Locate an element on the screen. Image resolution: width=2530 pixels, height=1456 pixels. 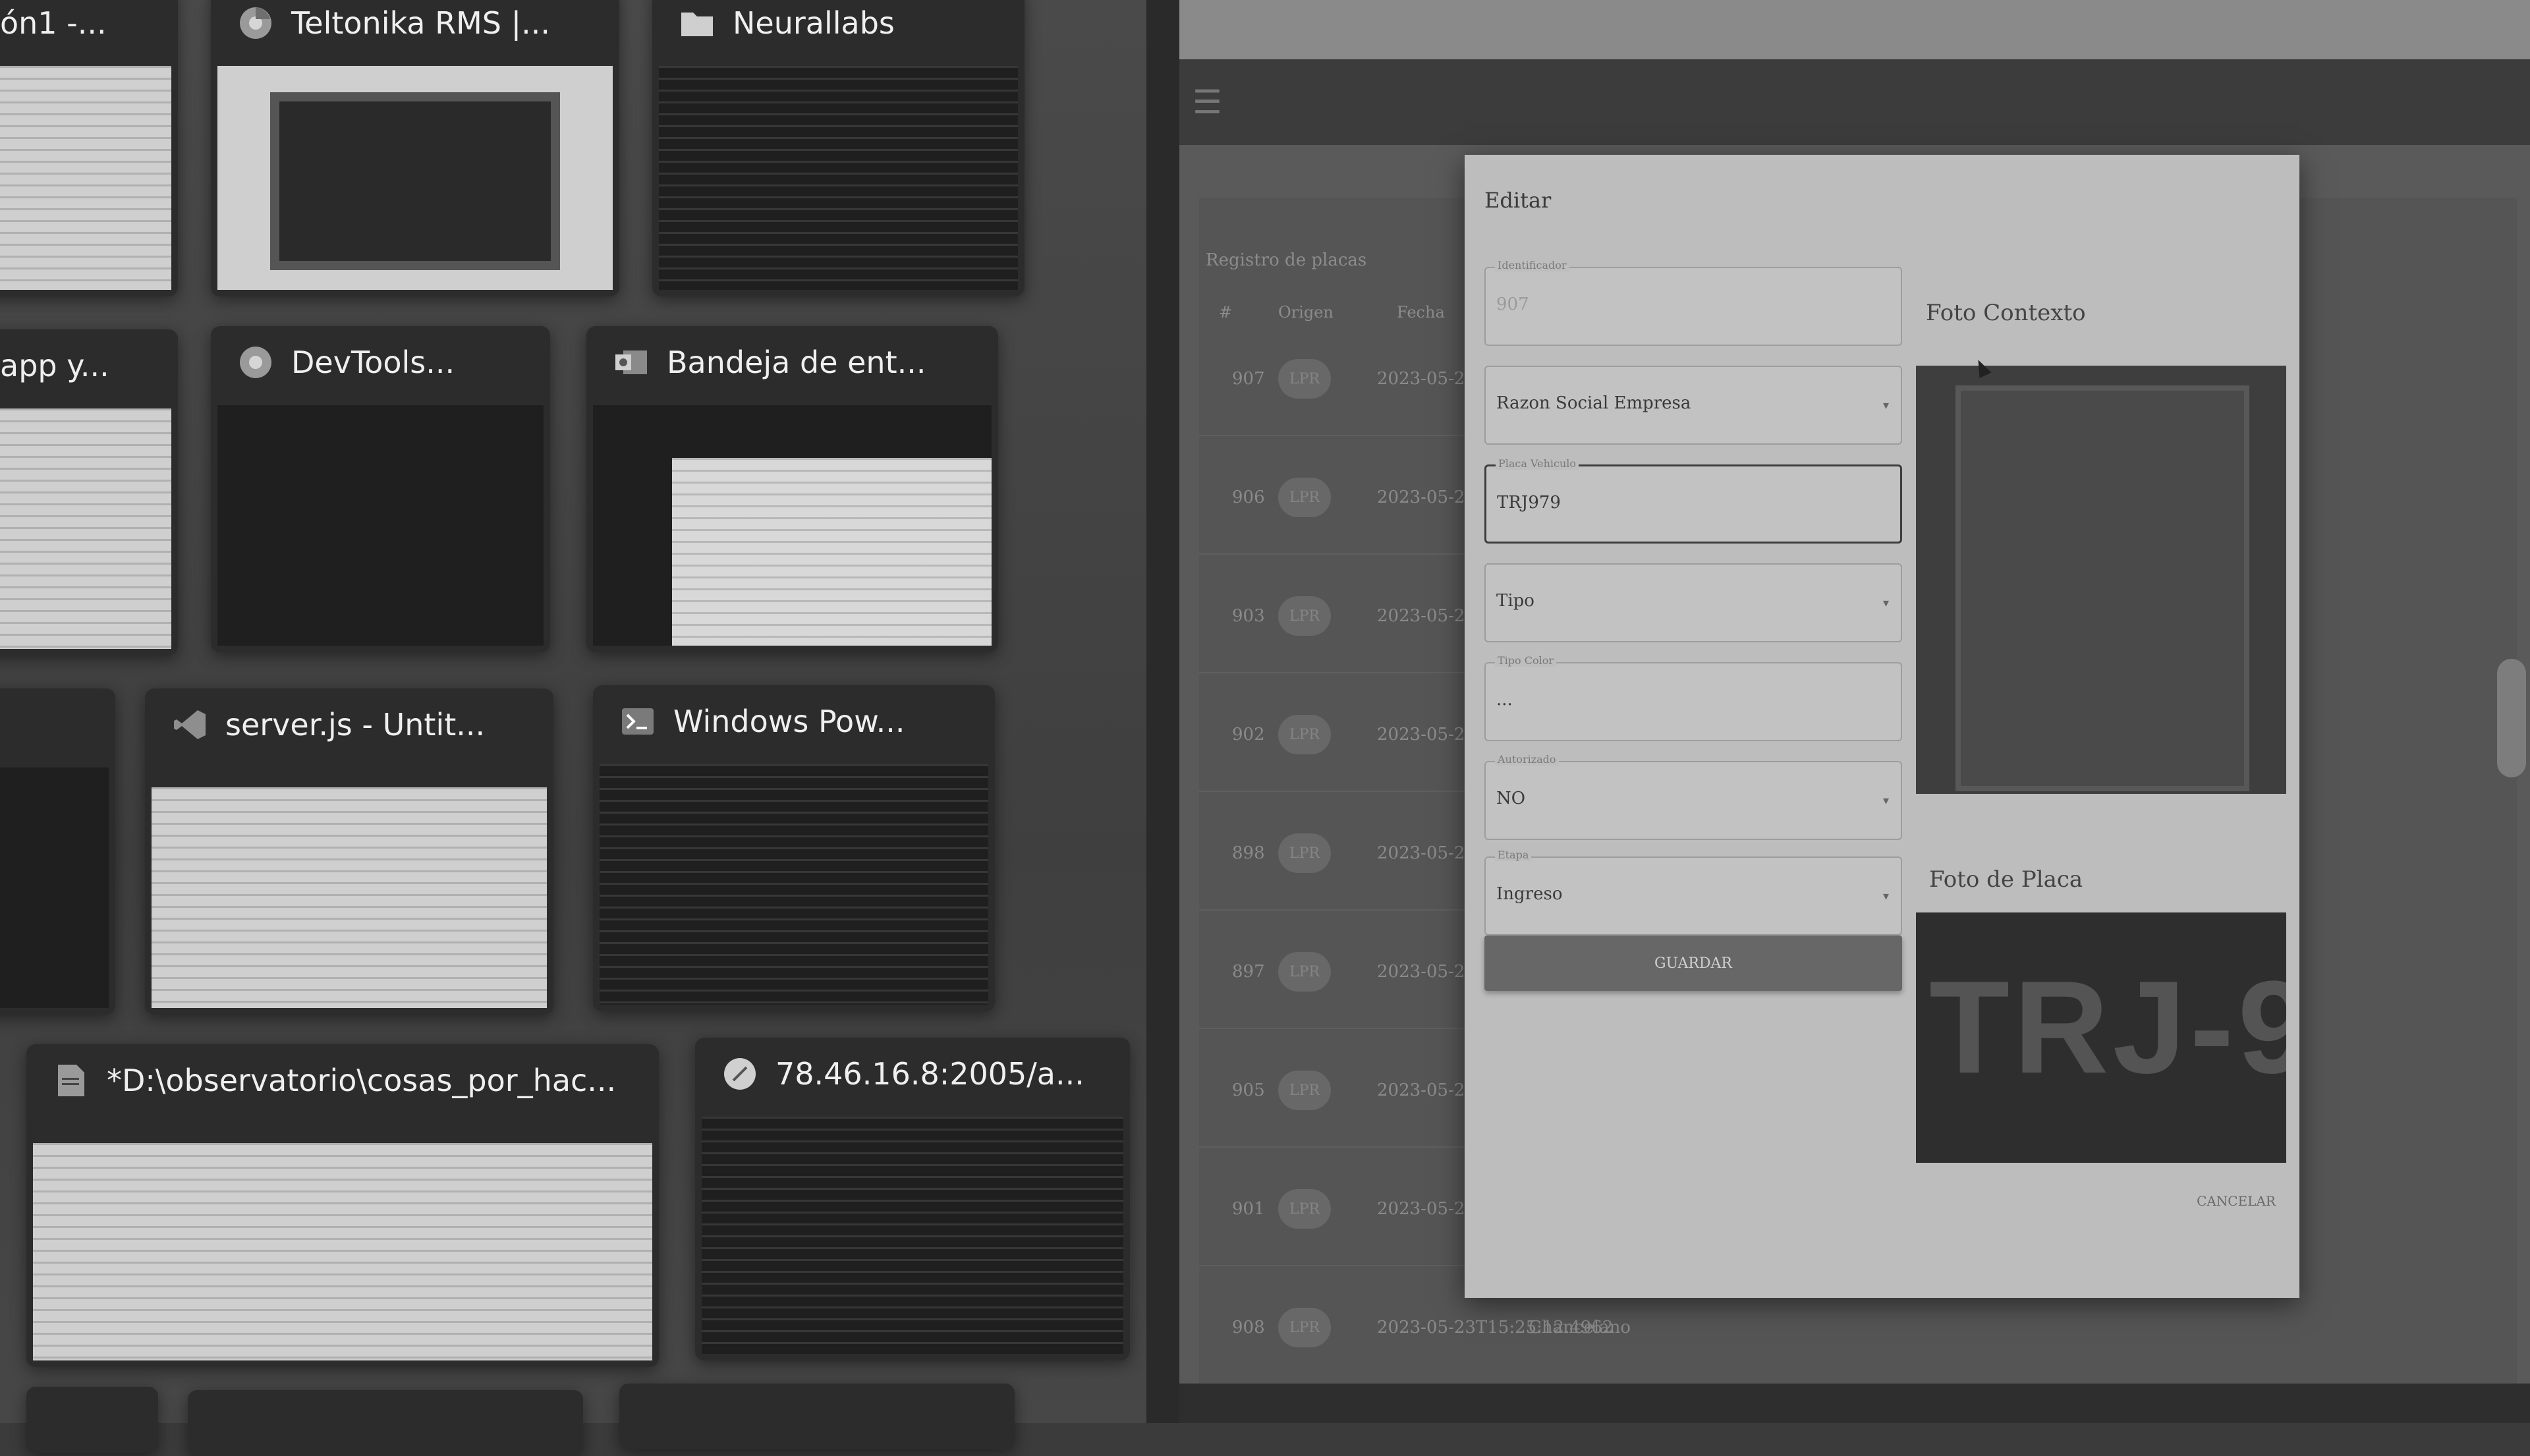
plate-input: Placa Vehiculo TRJ979 is located at coordinates (1693, 500).